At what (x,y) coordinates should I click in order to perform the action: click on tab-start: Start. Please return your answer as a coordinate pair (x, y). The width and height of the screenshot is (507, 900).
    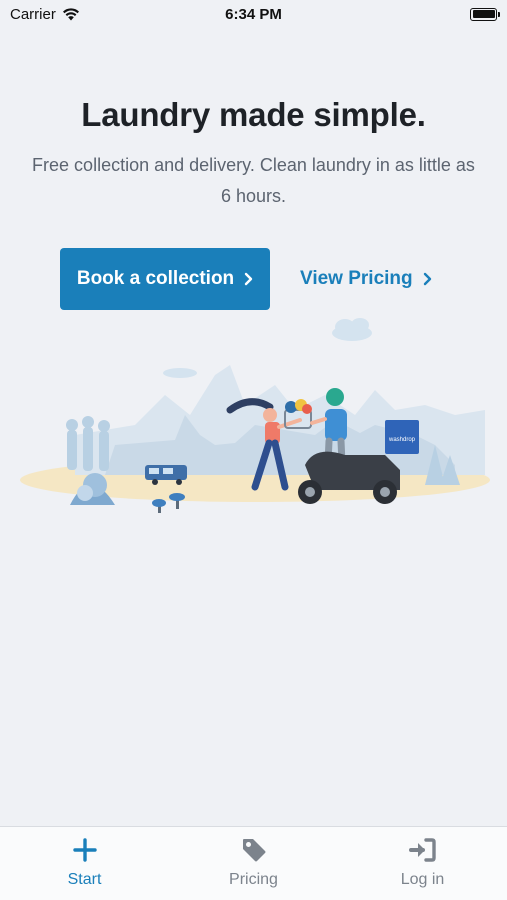
    Looking at the image, I should click on (85, 862).